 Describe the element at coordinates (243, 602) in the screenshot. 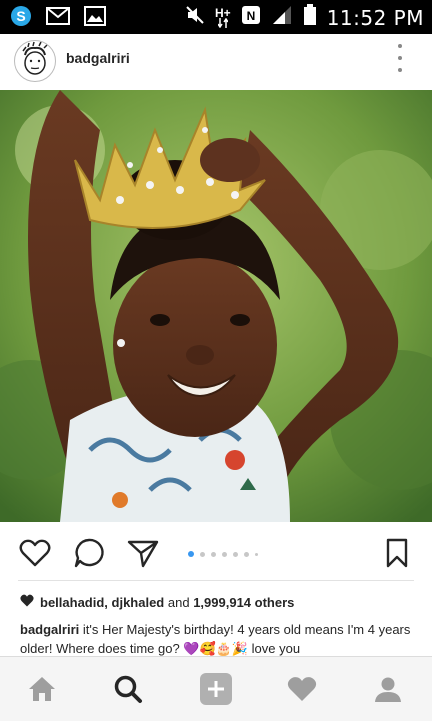

I see `likes-count: 1,999,914 others` at that location.